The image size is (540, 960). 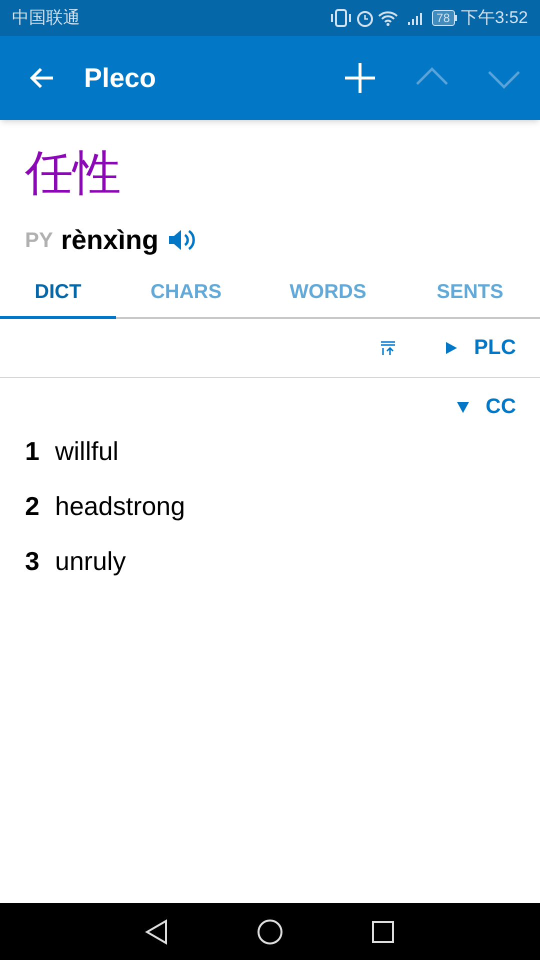 I want to click on definition-number: 1, so click(x=32, y=451).